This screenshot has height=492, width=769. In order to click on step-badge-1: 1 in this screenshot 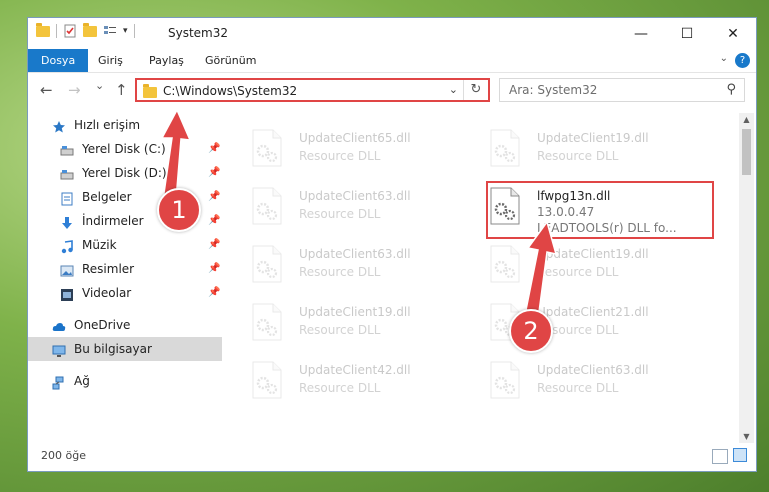, I will do `click(179, 210)`.